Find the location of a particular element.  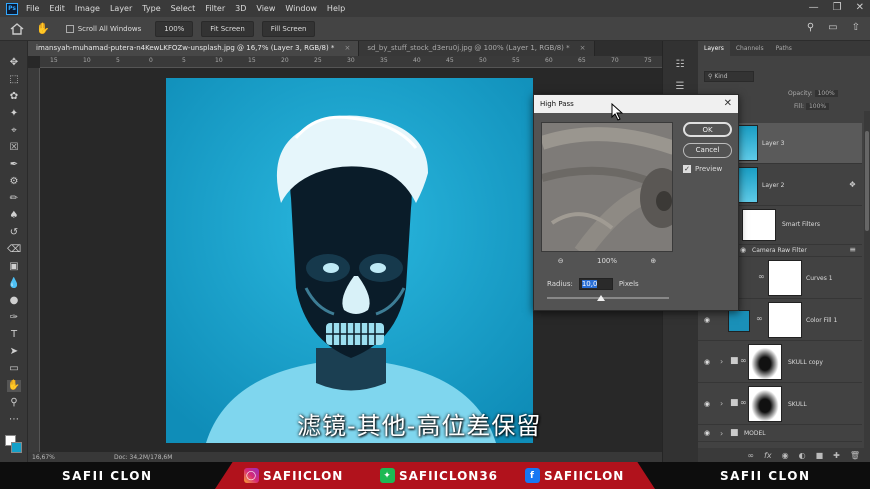

instagram-handle: ◯ SAFIICLON is located at coordinates (293, 475).